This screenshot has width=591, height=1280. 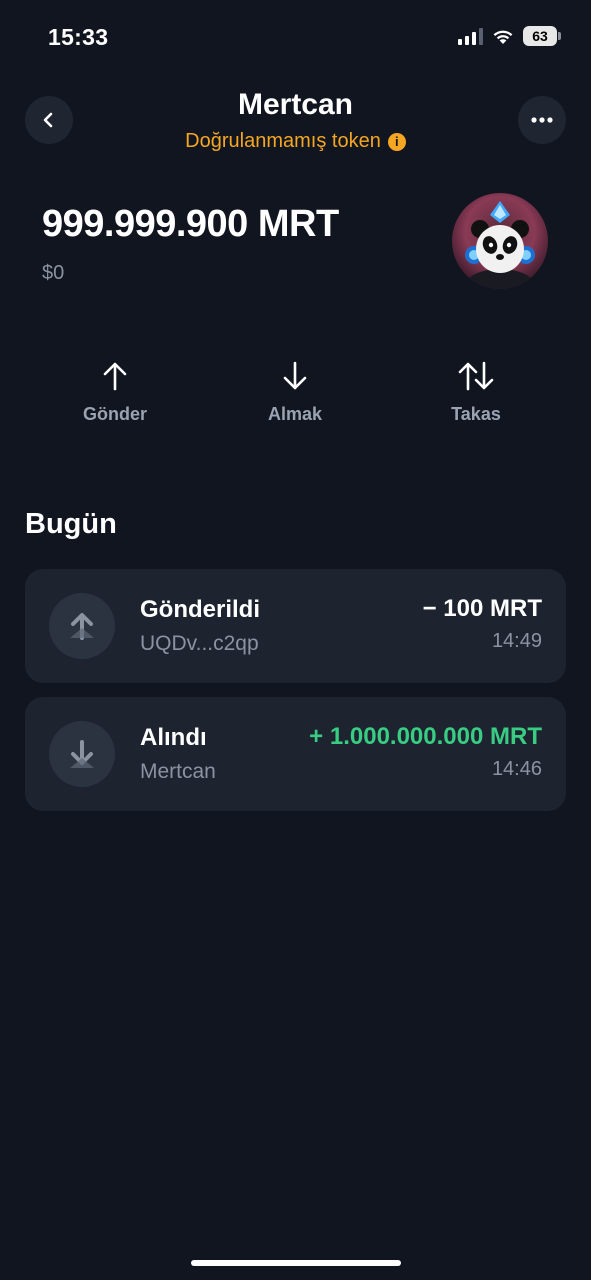 I want to click on history-section-title: Bugün, so click(x=71, y=524).